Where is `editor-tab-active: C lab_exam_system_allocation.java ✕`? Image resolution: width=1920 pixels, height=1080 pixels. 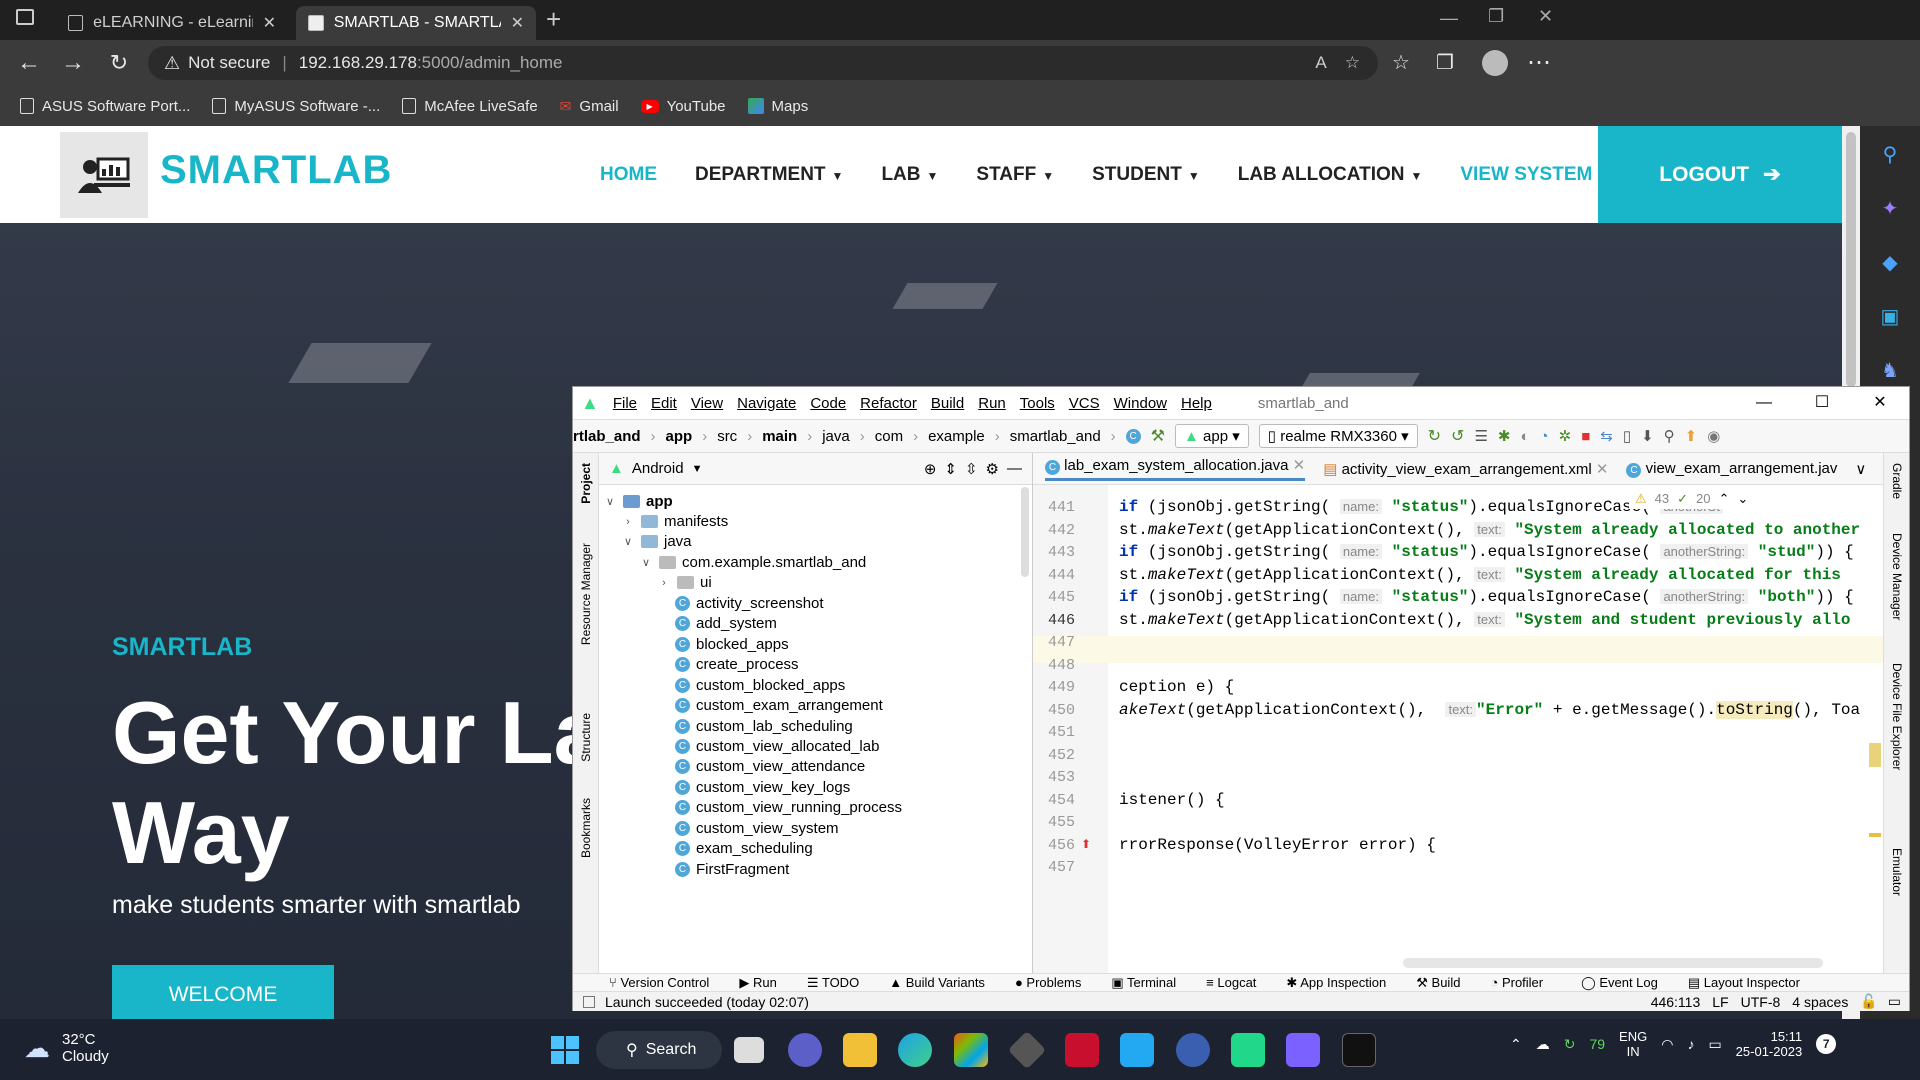 editor-tab-active: C lab_exam_system_allocation.java ✕ is located at coordinates (1175, 468).